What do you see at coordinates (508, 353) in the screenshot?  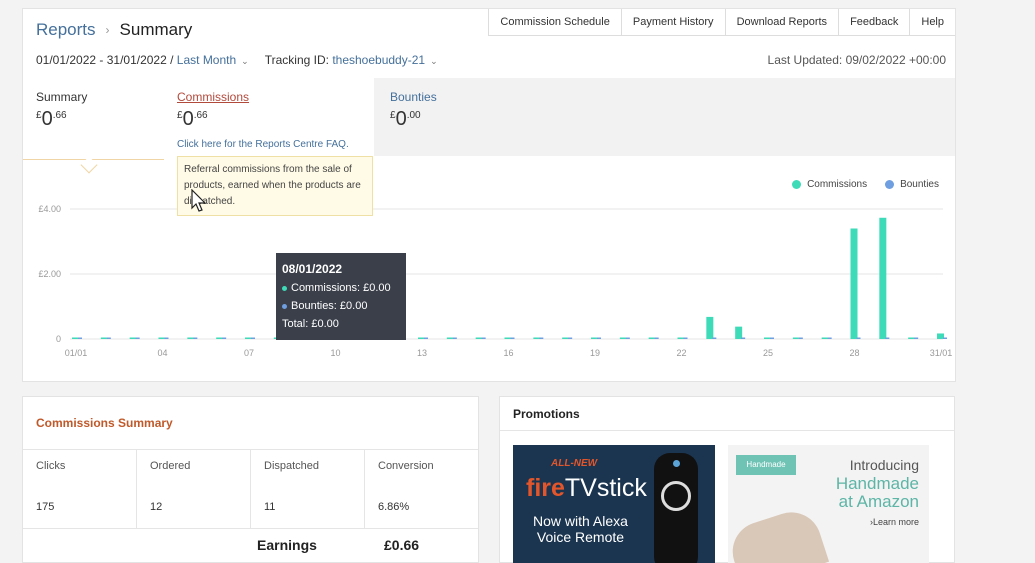 I see `x-tick-label: 16` at bounding box center [508, 353].